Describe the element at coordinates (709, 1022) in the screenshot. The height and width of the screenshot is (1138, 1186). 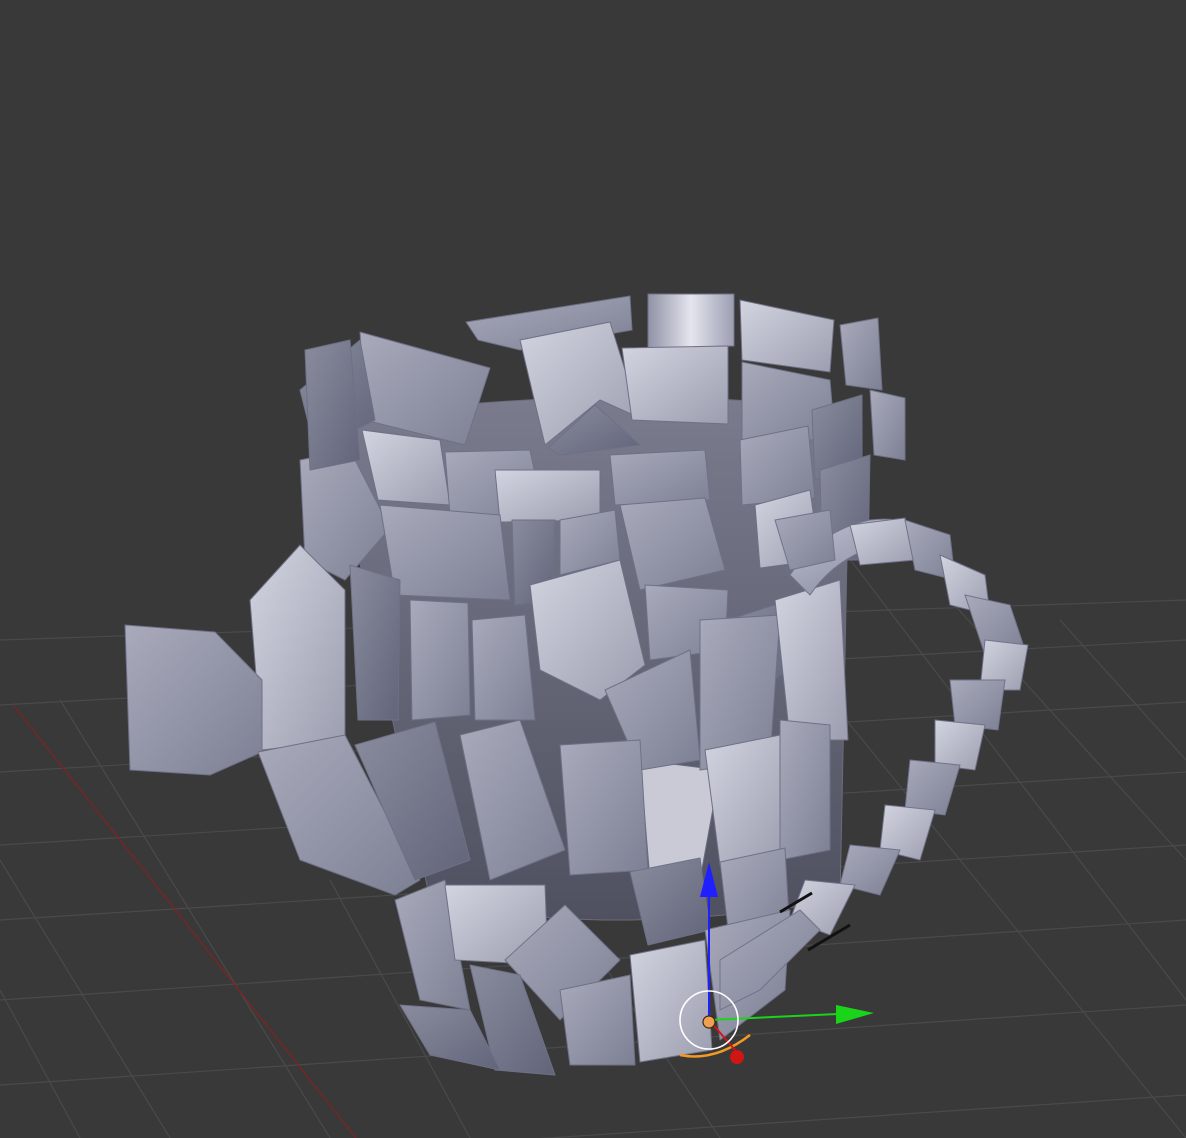
I see `origin-icon` at that location.